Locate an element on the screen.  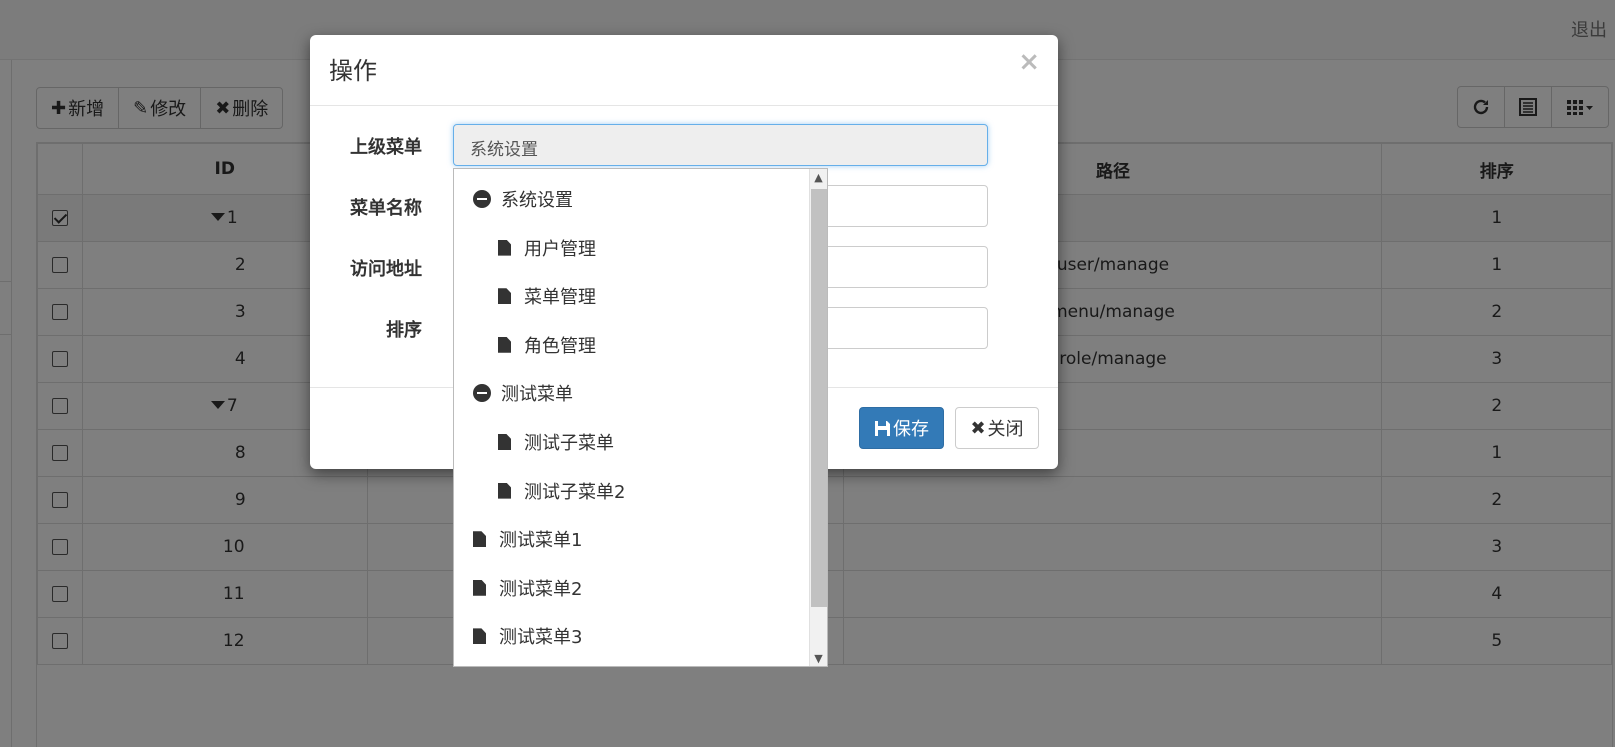
scroll-up-arrow-icon: ▲ is located at coordinates (818, 178).